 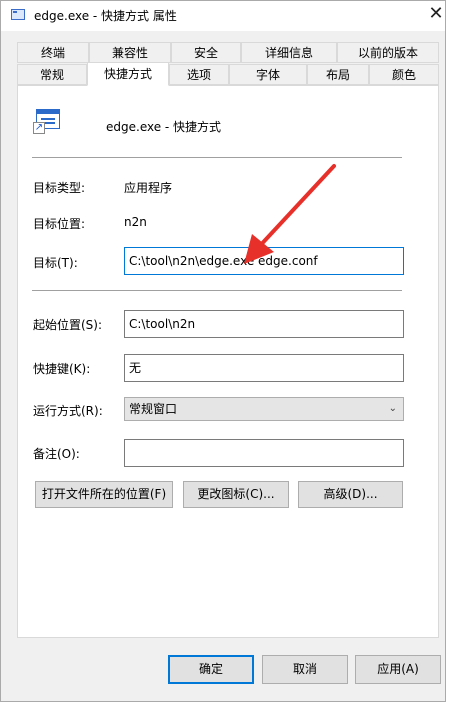 What do you see at coordinates (68, 411) in the screenshot?
I see `run-label: 运行方式(R):` at bounding box center [68, 411].